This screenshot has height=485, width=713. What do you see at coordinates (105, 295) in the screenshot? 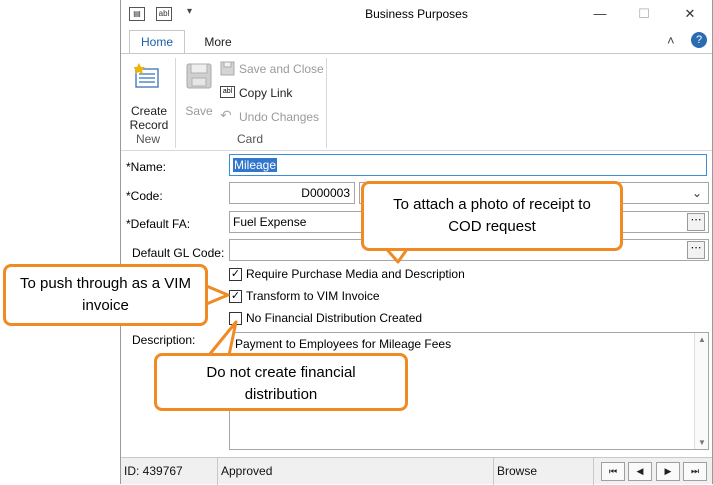
I see `callout-push-vim: To push through as a VIM invoice` at bounding box center [105, 295].